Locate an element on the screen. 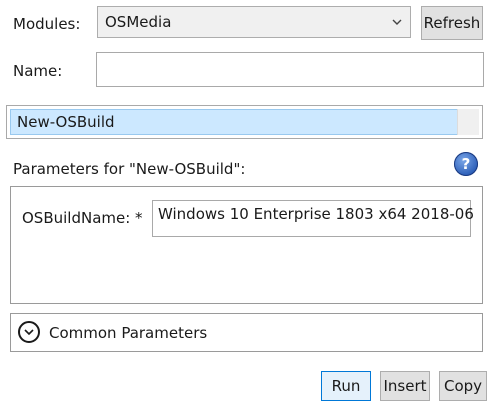 The width and height of the screenshot is (494, 406). command-list: New-OSBuild is located at coordinates (244, 122).